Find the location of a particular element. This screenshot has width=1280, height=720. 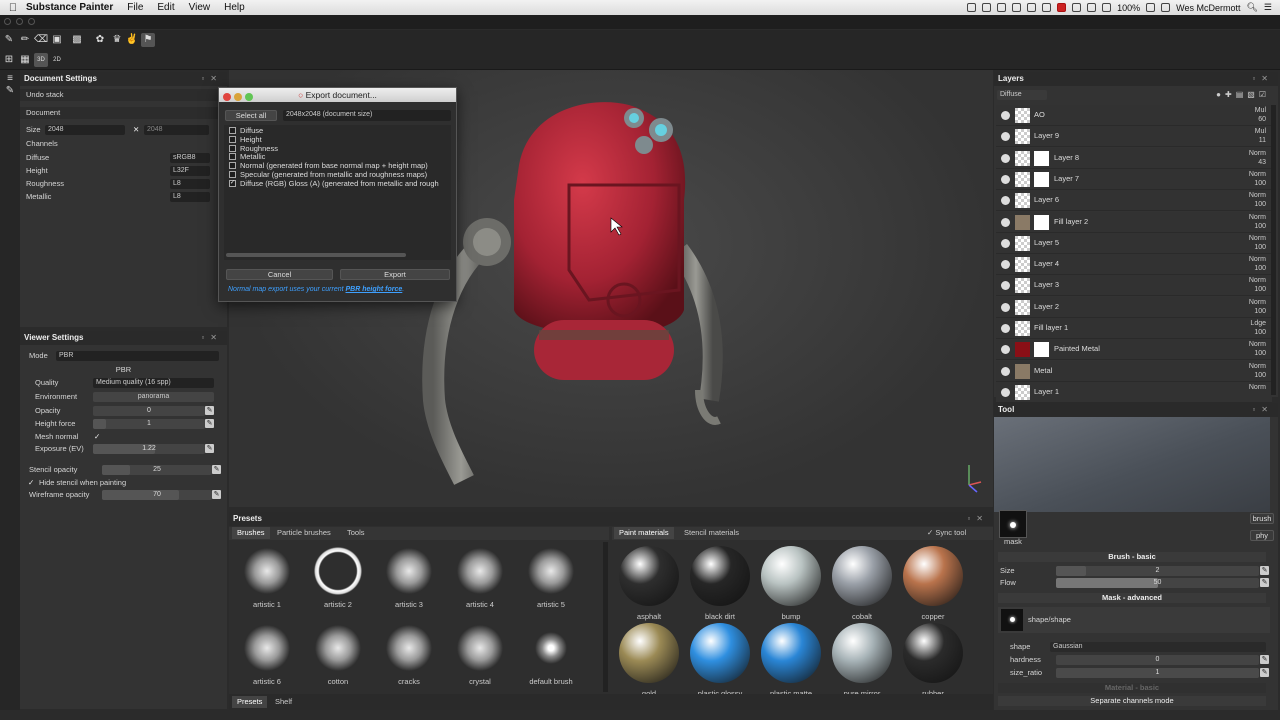

flow-slider: 50 is located at coordinates (1157, 583).